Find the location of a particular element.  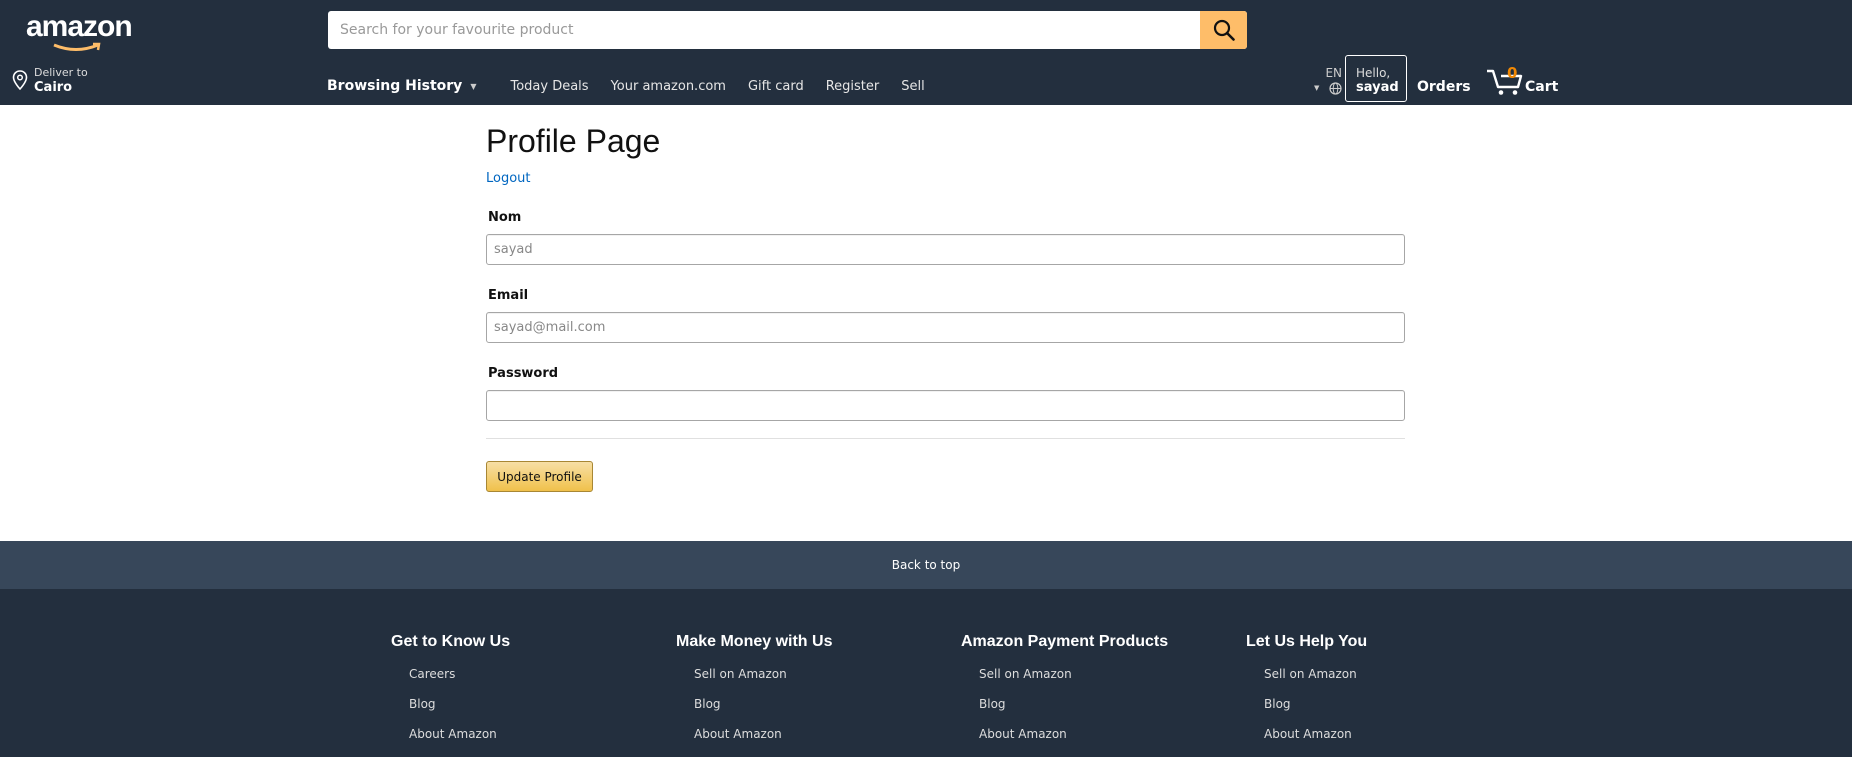

deliver-to: Deliver to Cairo is located at coordinates (70, 81).